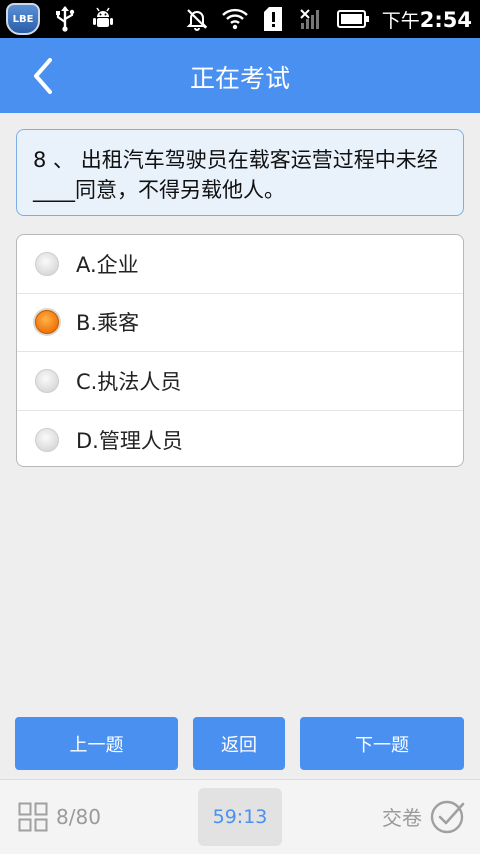  I want to click on countdown-timer: 59:13, so click(240, 817).